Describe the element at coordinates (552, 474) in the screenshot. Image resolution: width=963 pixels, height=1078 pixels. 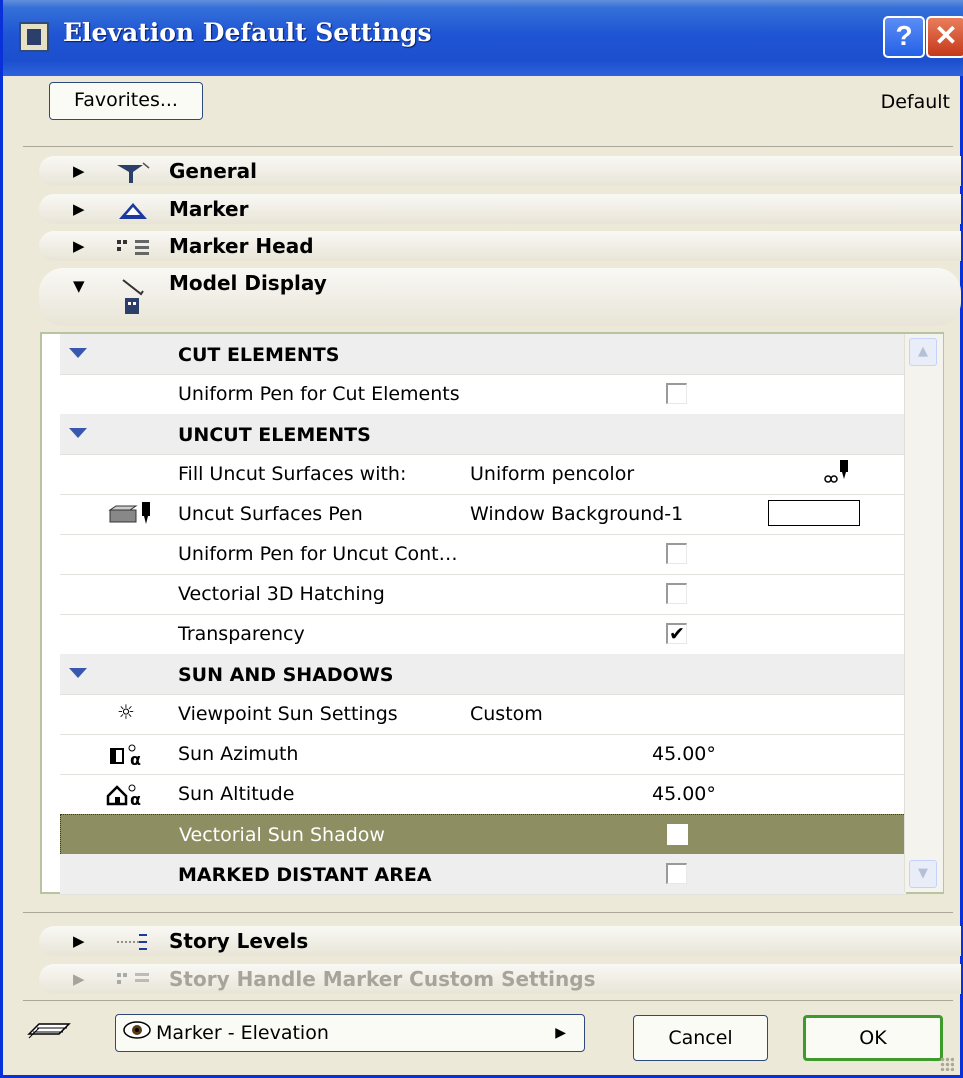
I see `fill-uncut-value: Uniform pencolor` at that location.